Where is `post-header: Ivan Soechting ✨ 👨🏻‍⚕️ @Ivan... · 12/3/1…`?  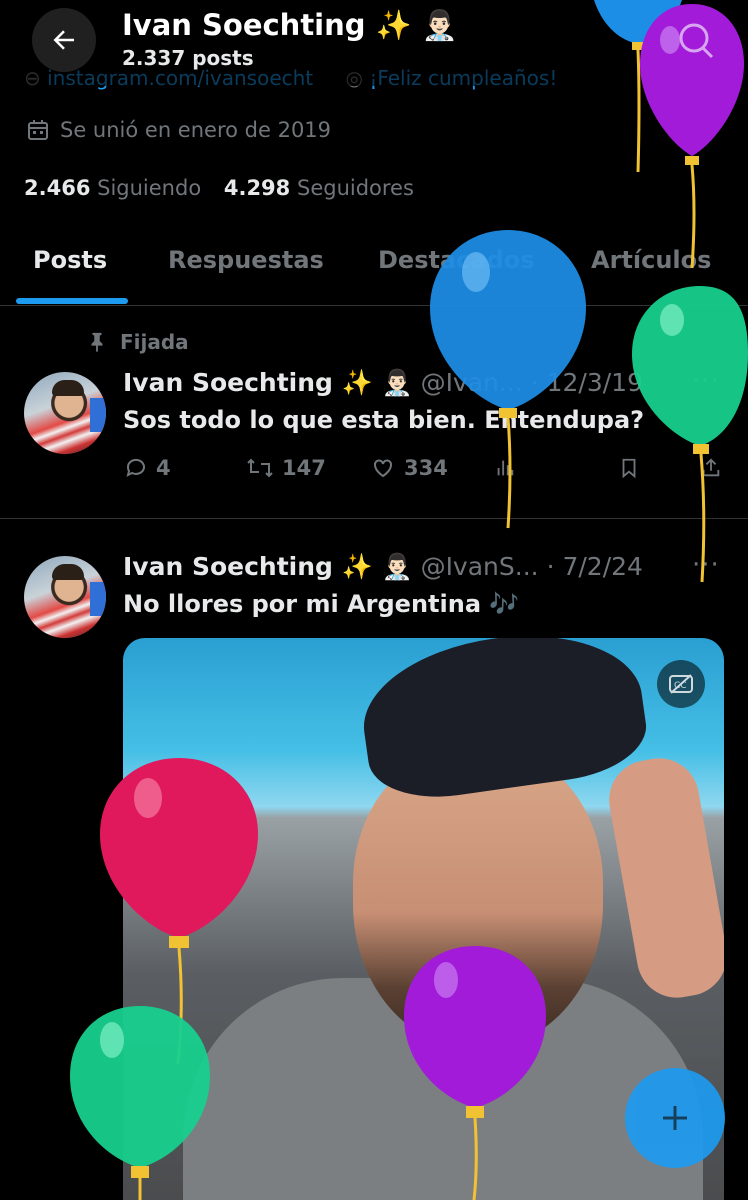
post-header: Ivan Soechting ✨ 👨🏻‍⚕️ @Ivan... · 12/3/1… is located at coordinates (383, 383).